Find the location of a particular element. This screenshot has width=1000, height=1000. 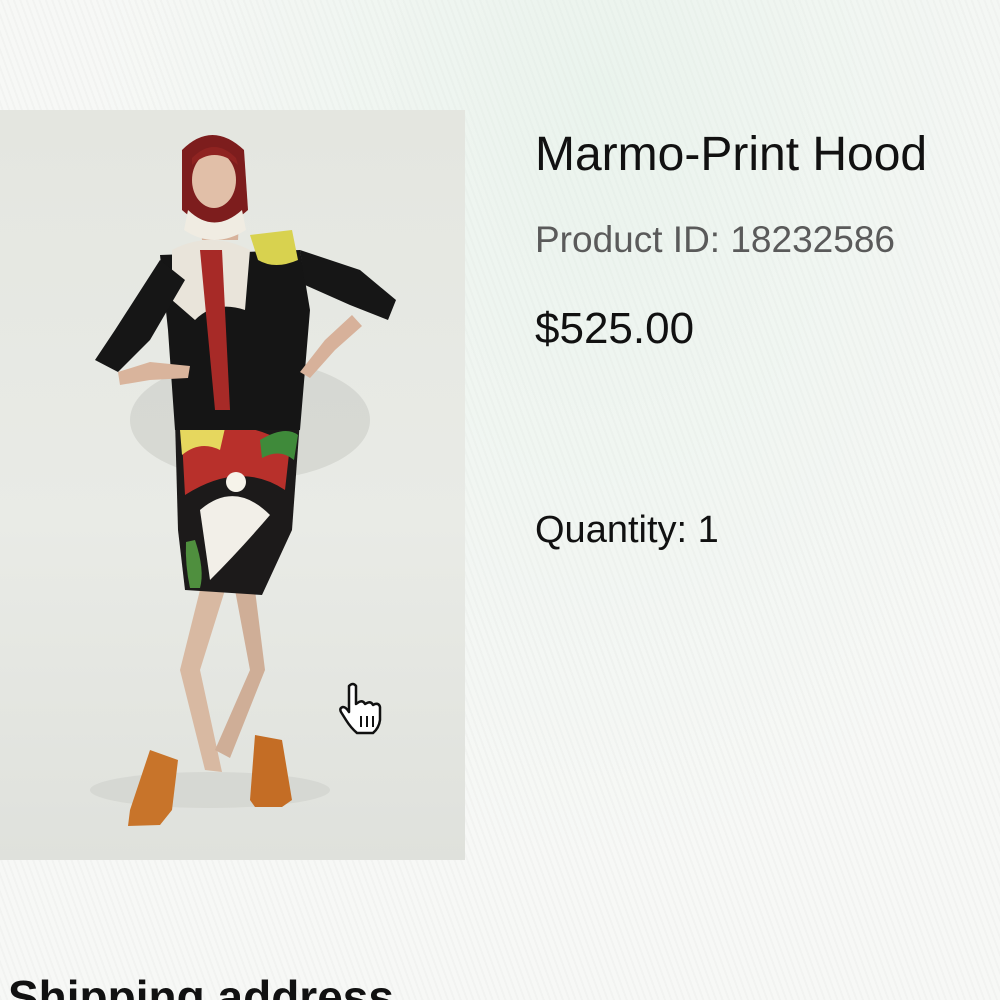

quantity-label: Quantity: 1 is located at coordinates (627, 530).